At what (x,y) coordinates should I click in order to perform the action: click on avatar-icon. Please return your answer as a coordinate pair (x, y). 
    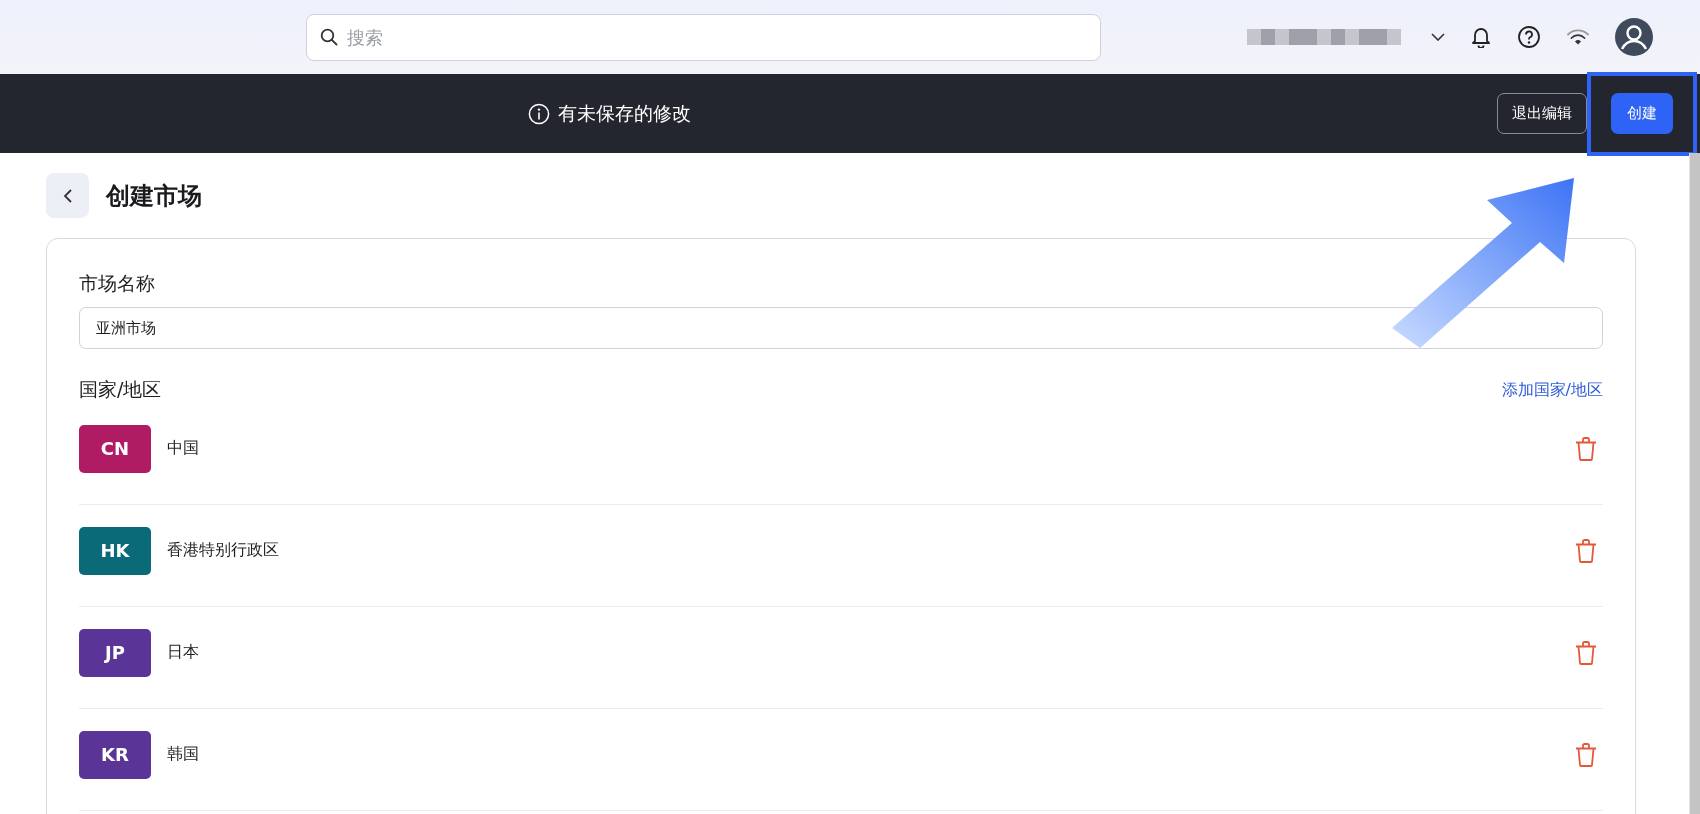
    Looking at the image, I should click on (1634, 37).